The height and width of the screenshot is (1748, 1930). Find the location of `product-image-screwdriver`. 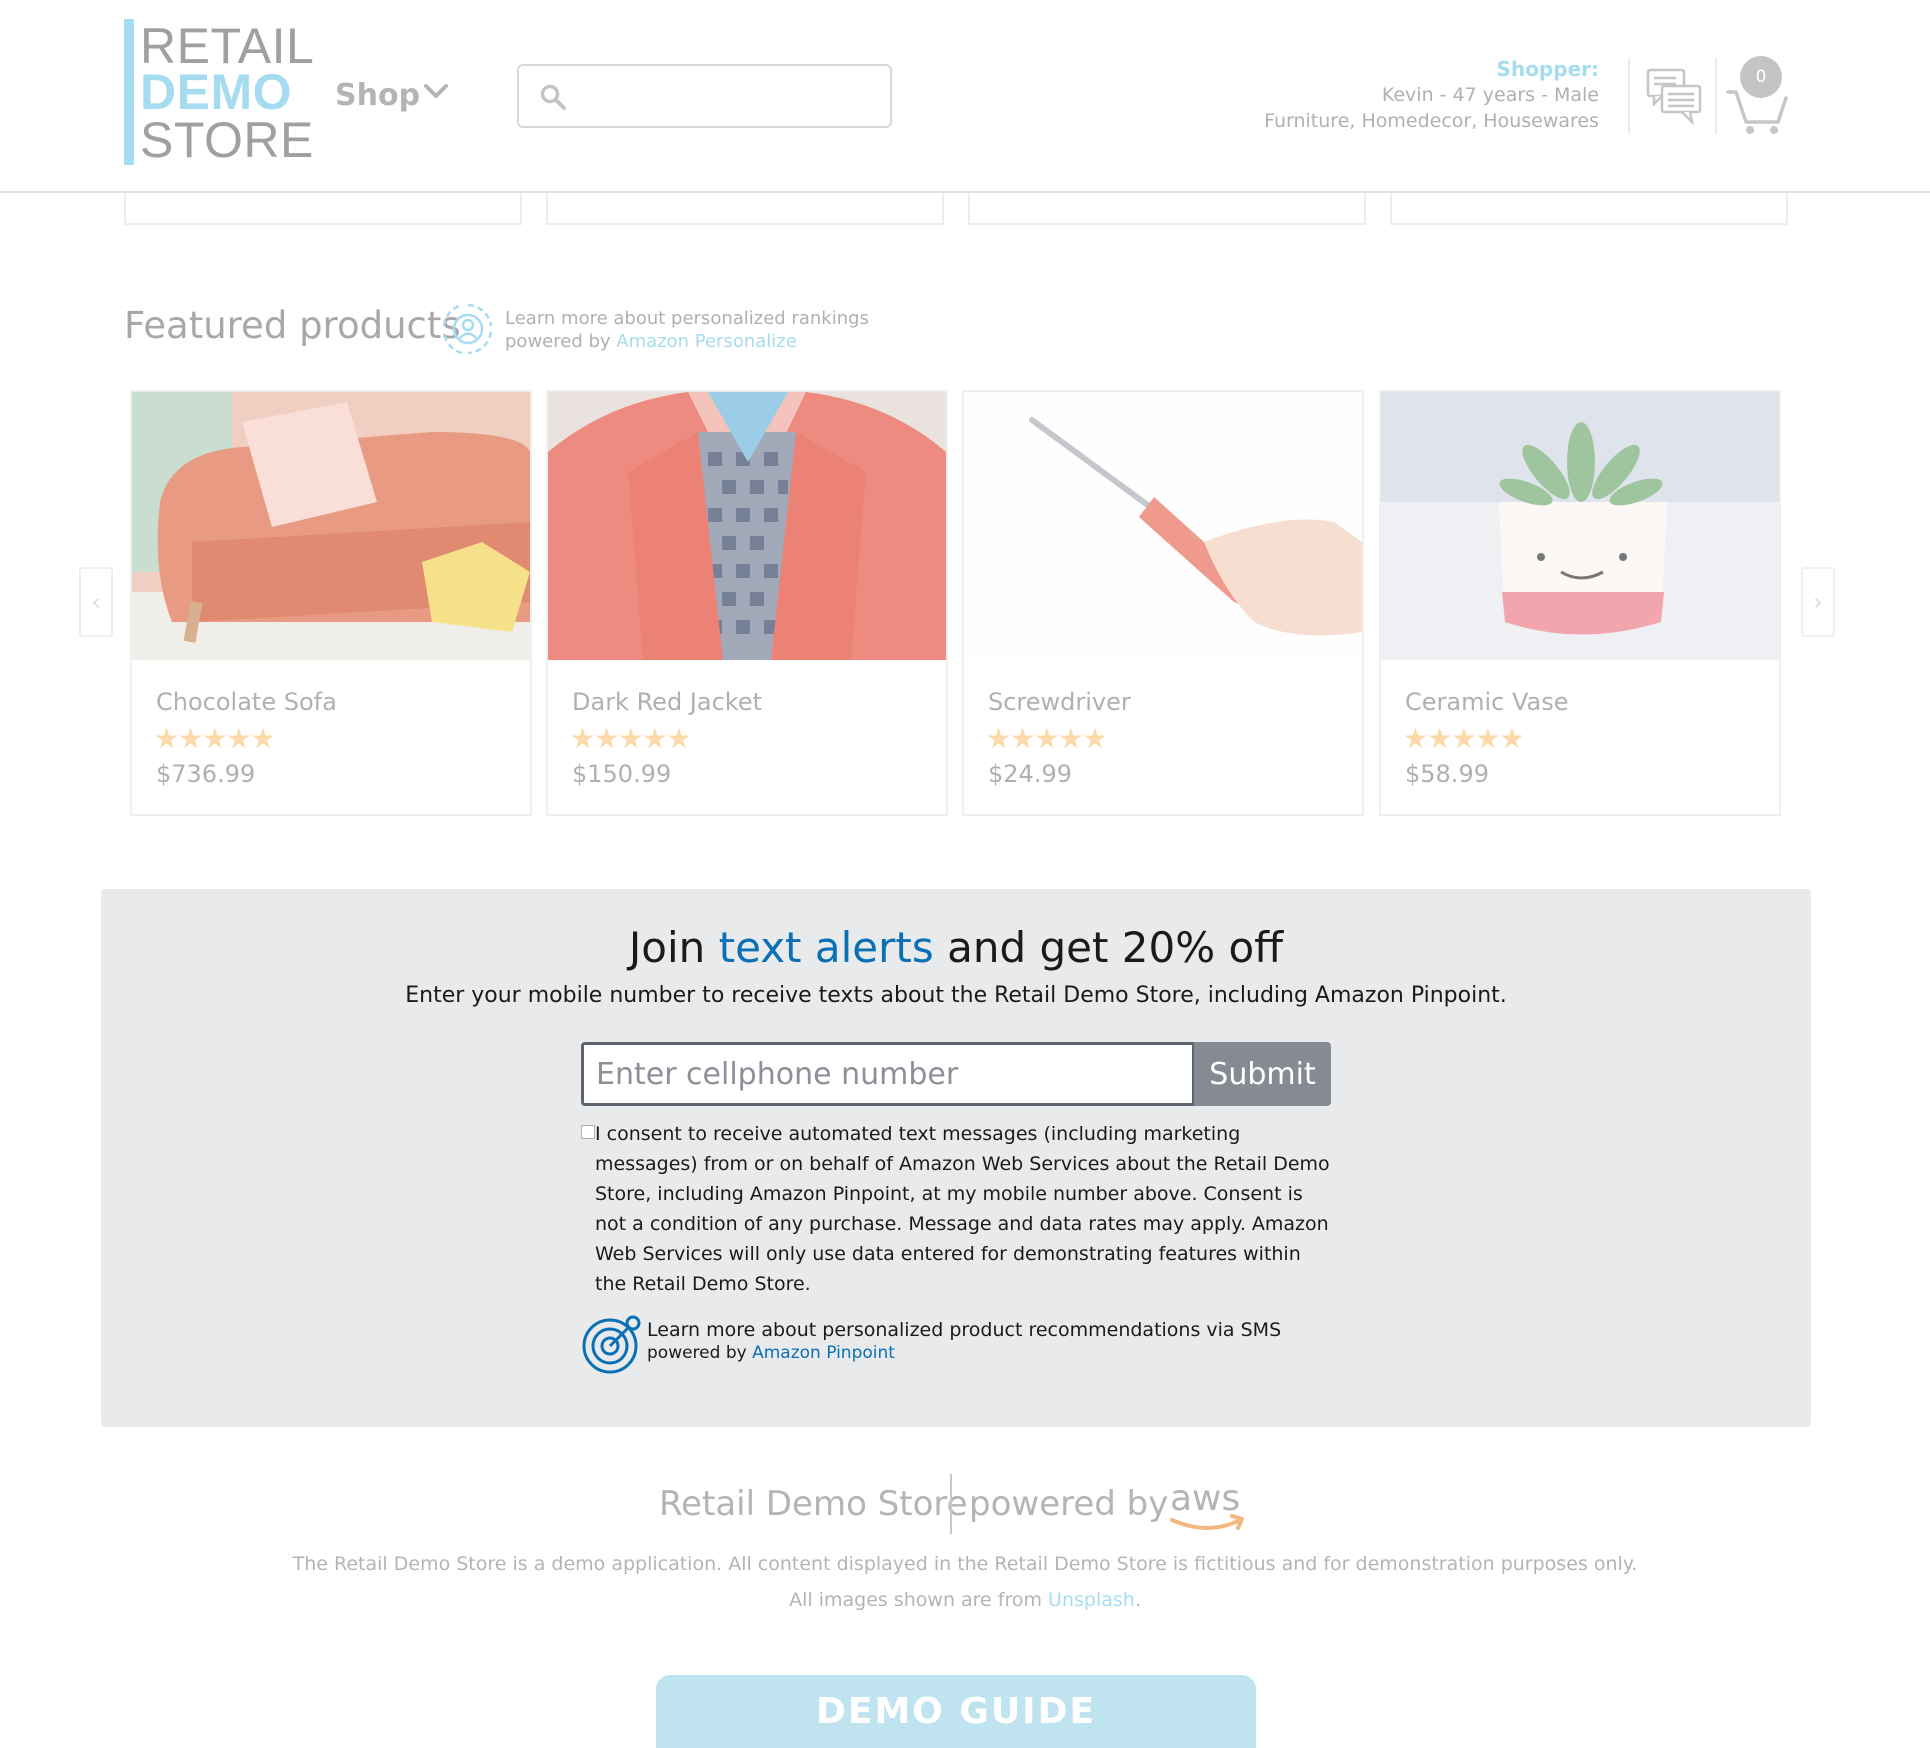

product-image-screwdriver is located at coordinates (1163, 526).